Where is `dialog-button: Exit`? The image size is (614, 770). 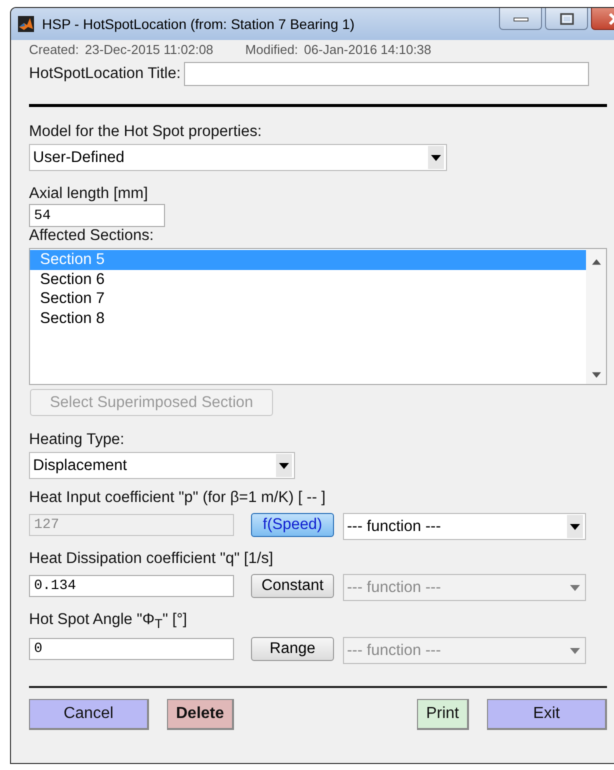
dialog-button: Exit is located at coordinates (547, 714).